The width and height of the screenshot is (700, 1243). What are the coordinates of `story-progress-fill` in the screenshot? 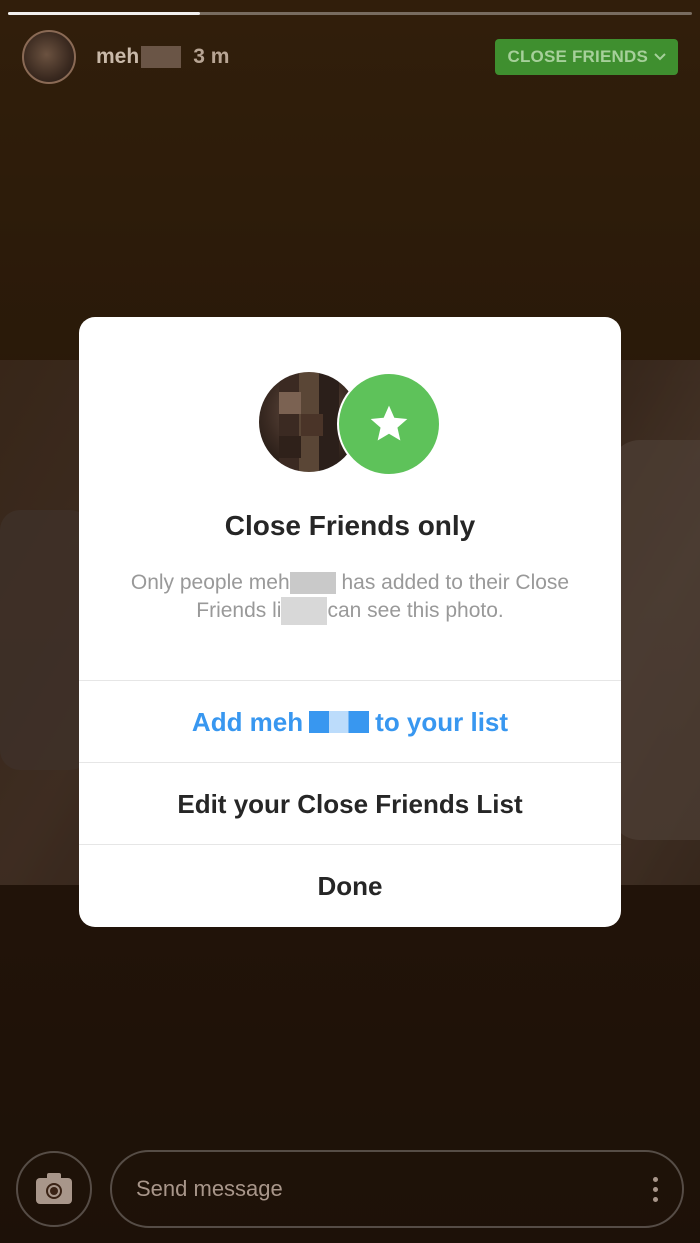 It's located at (104, 13).